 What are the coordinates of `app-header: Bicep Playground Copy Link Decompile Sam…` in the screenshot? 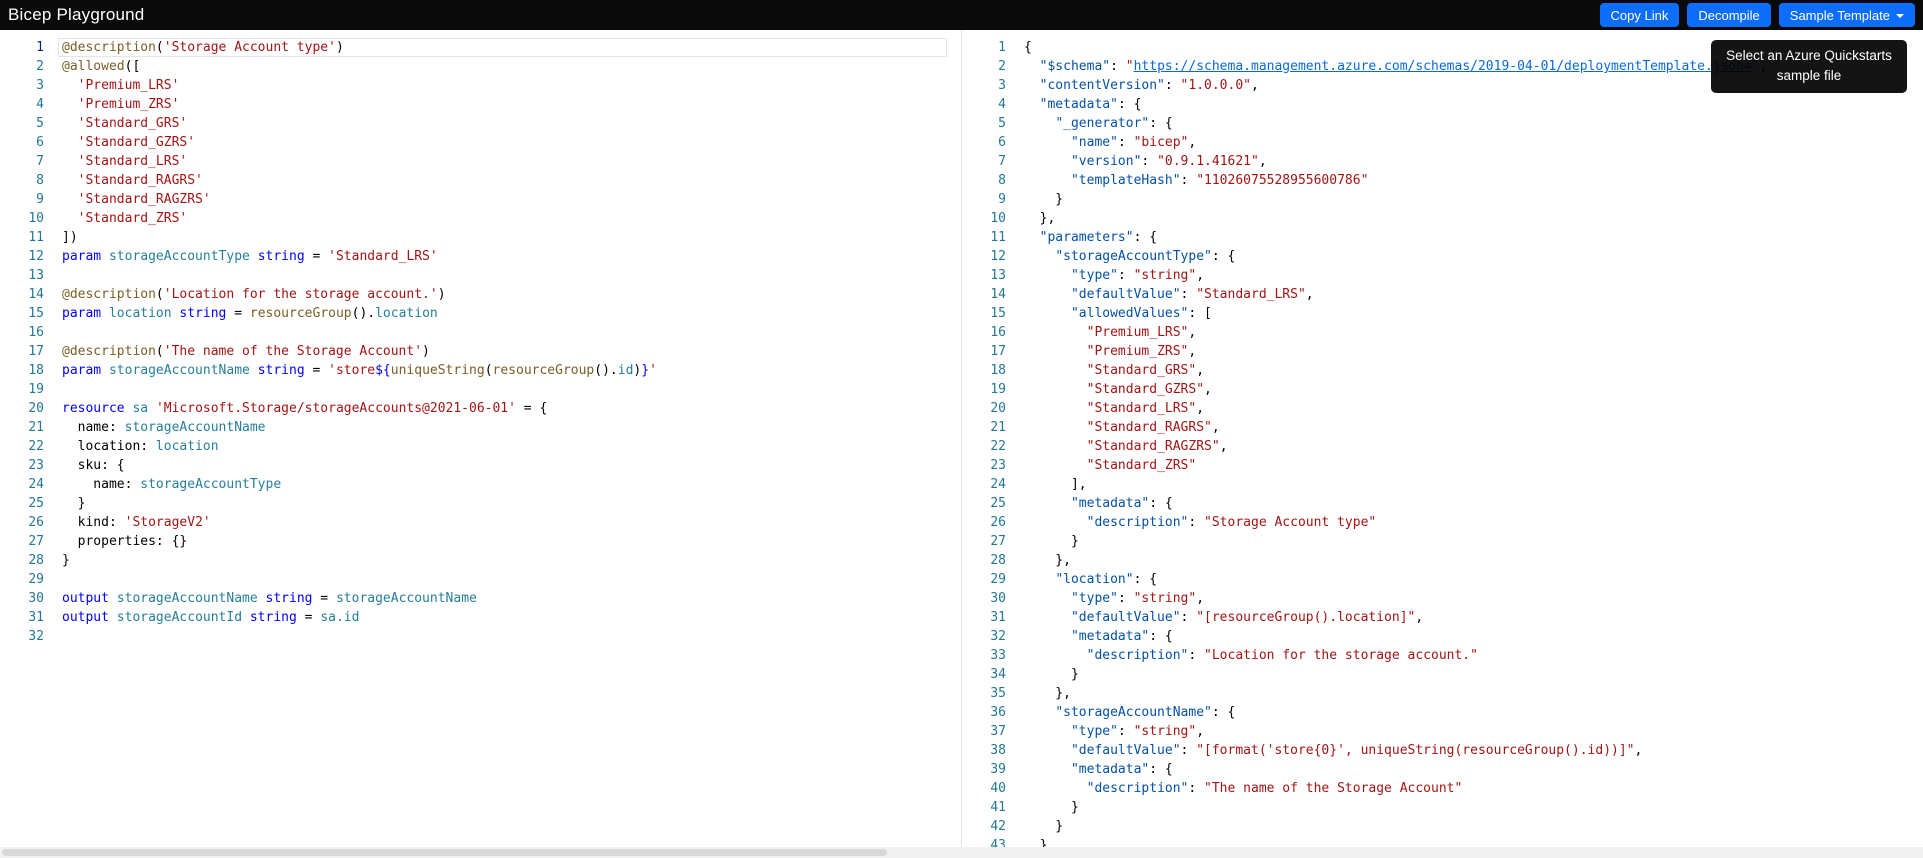 It's located at (961, 15).